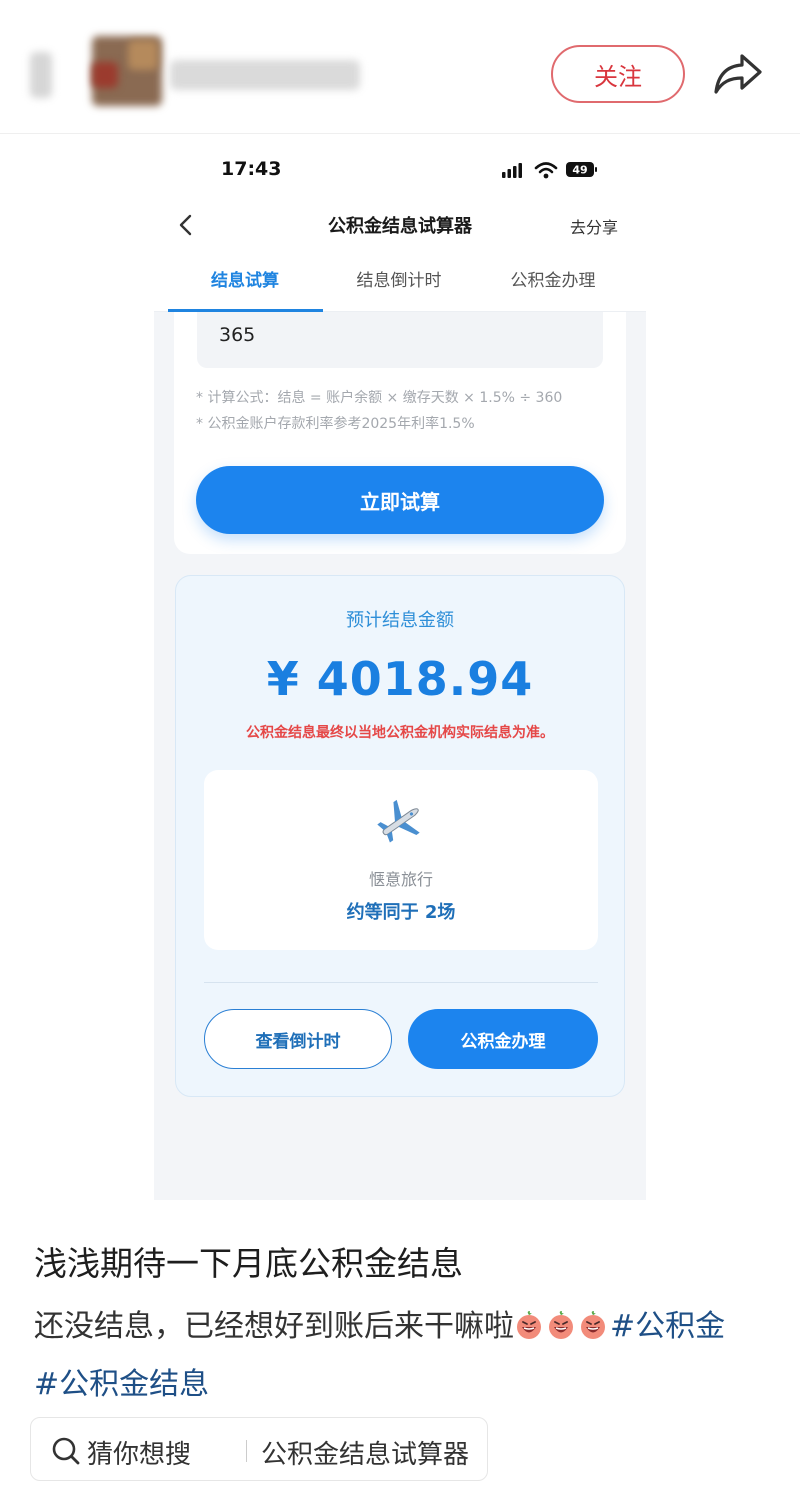 Image resolution: width=800 pixels, height=1511 pixels. Describe the element at coordinates (400, 67) in the screenshot. I see `post-header: 关注` at that location.